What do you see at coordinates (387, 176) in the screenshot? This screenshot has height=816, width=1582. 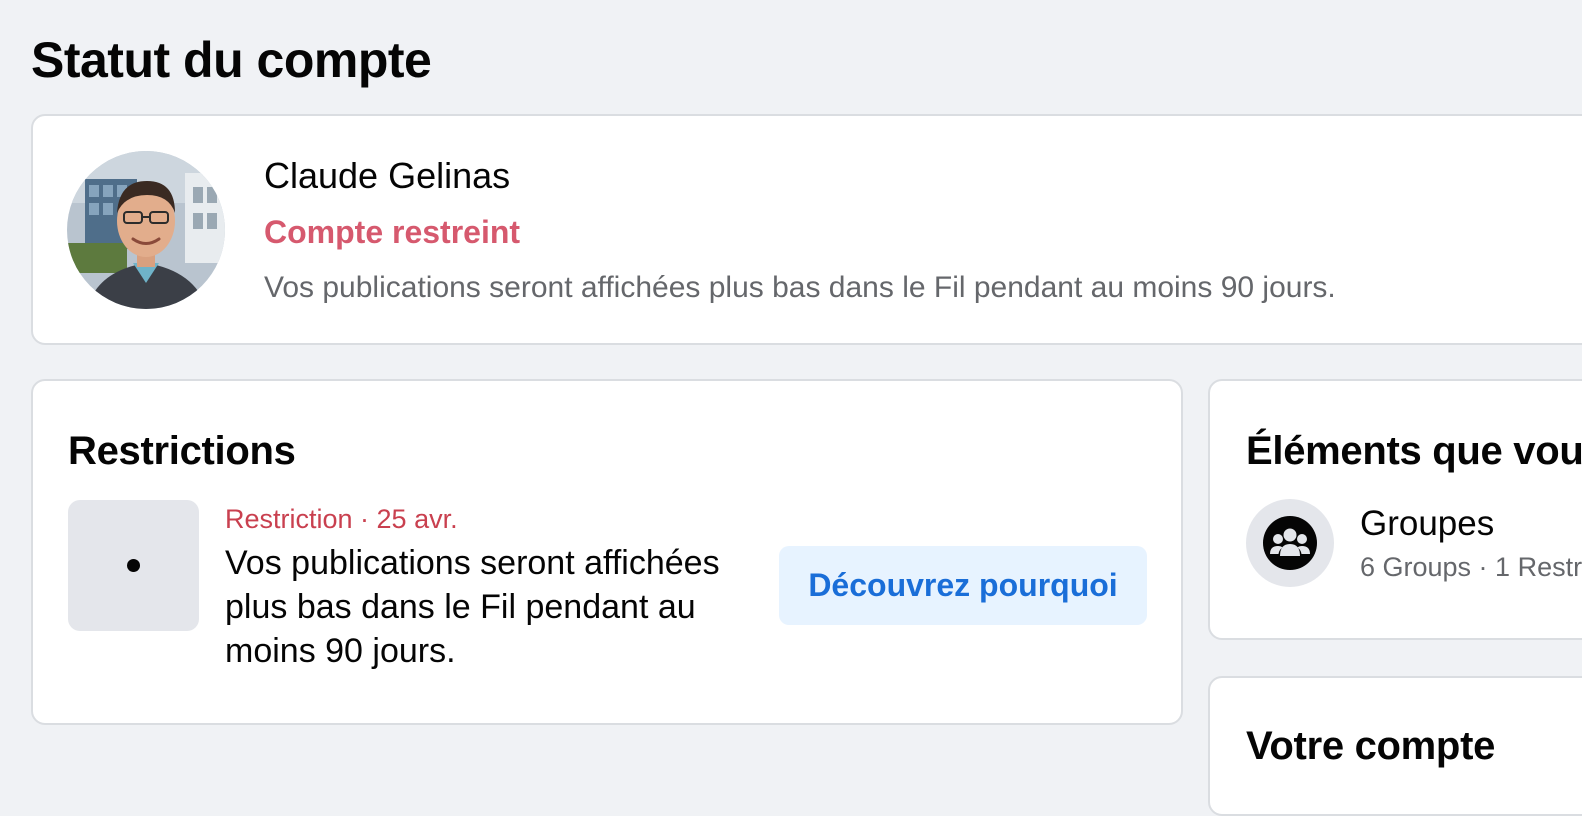 I see `profile-name: Claude Gelinas` at bounding box center [387, 176].